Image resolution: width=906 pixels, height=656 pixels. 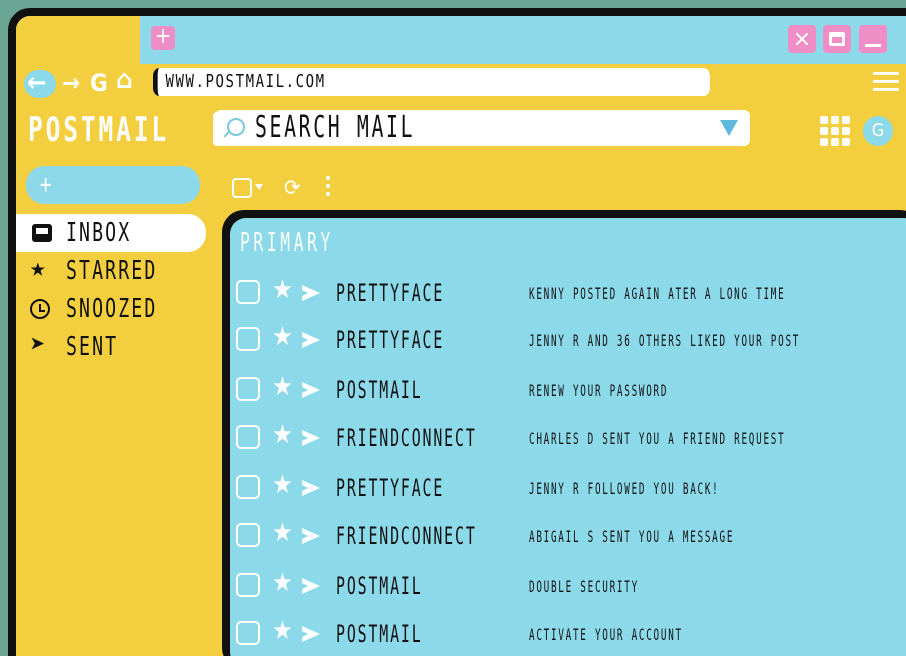 What do you see at coordinates (886, 83) in the screenshot?
I see `menu-icon` at bounding box center [886, 83].